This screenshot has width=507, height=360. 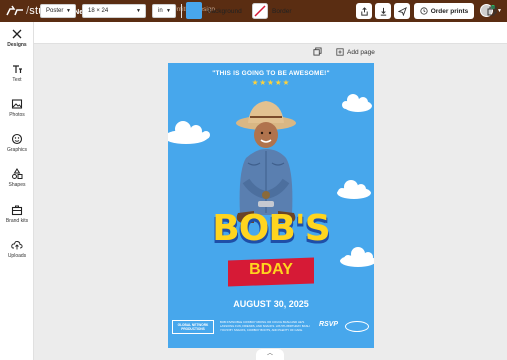 I want to click on sidebar-item-photos: Photos, so click(x=17, y=108).